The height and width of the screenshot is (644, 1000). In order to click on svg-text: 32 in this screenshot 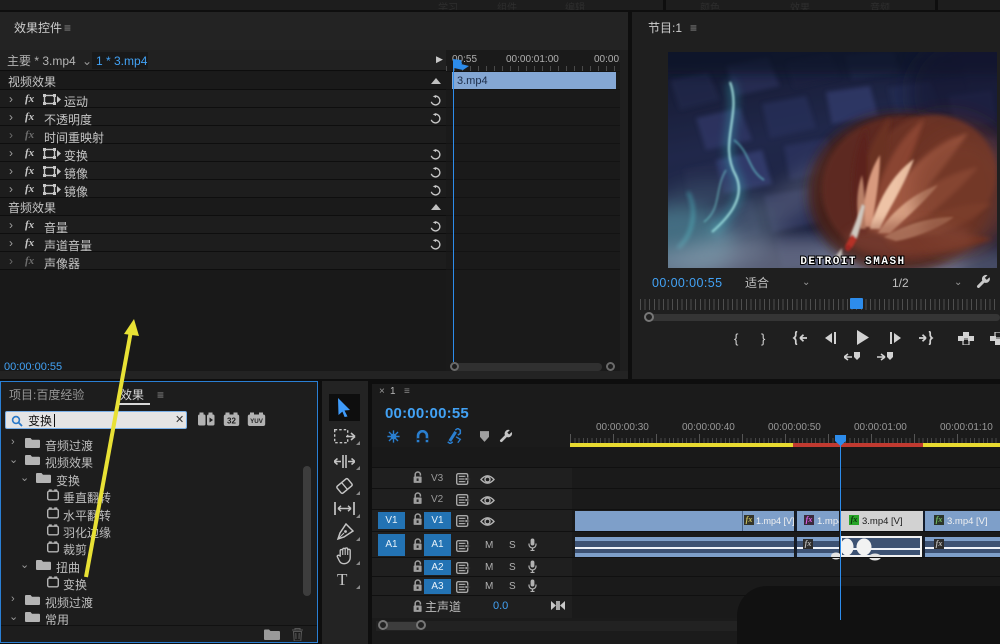, I will do `click(231, 421)`.